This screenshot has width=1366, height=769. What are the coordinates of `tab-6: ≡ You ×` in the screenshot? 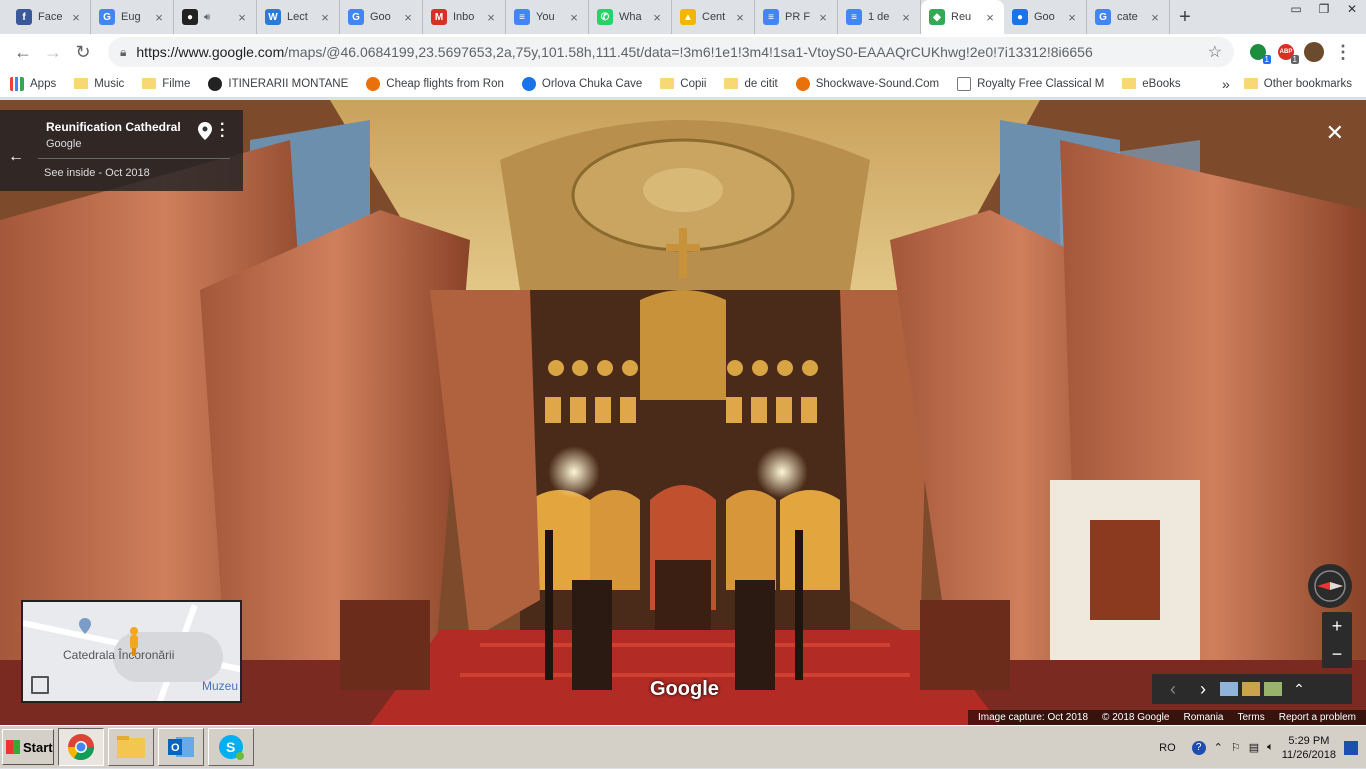 It's located at (547, 17).